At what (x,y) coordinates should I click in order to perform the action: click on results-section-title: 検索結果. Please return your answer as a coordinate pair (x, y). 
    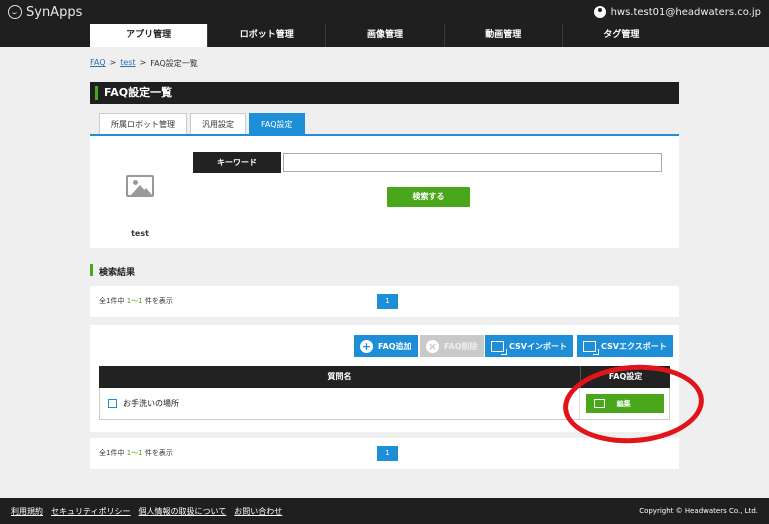
    Looking at the image, I should click on (112, 271).